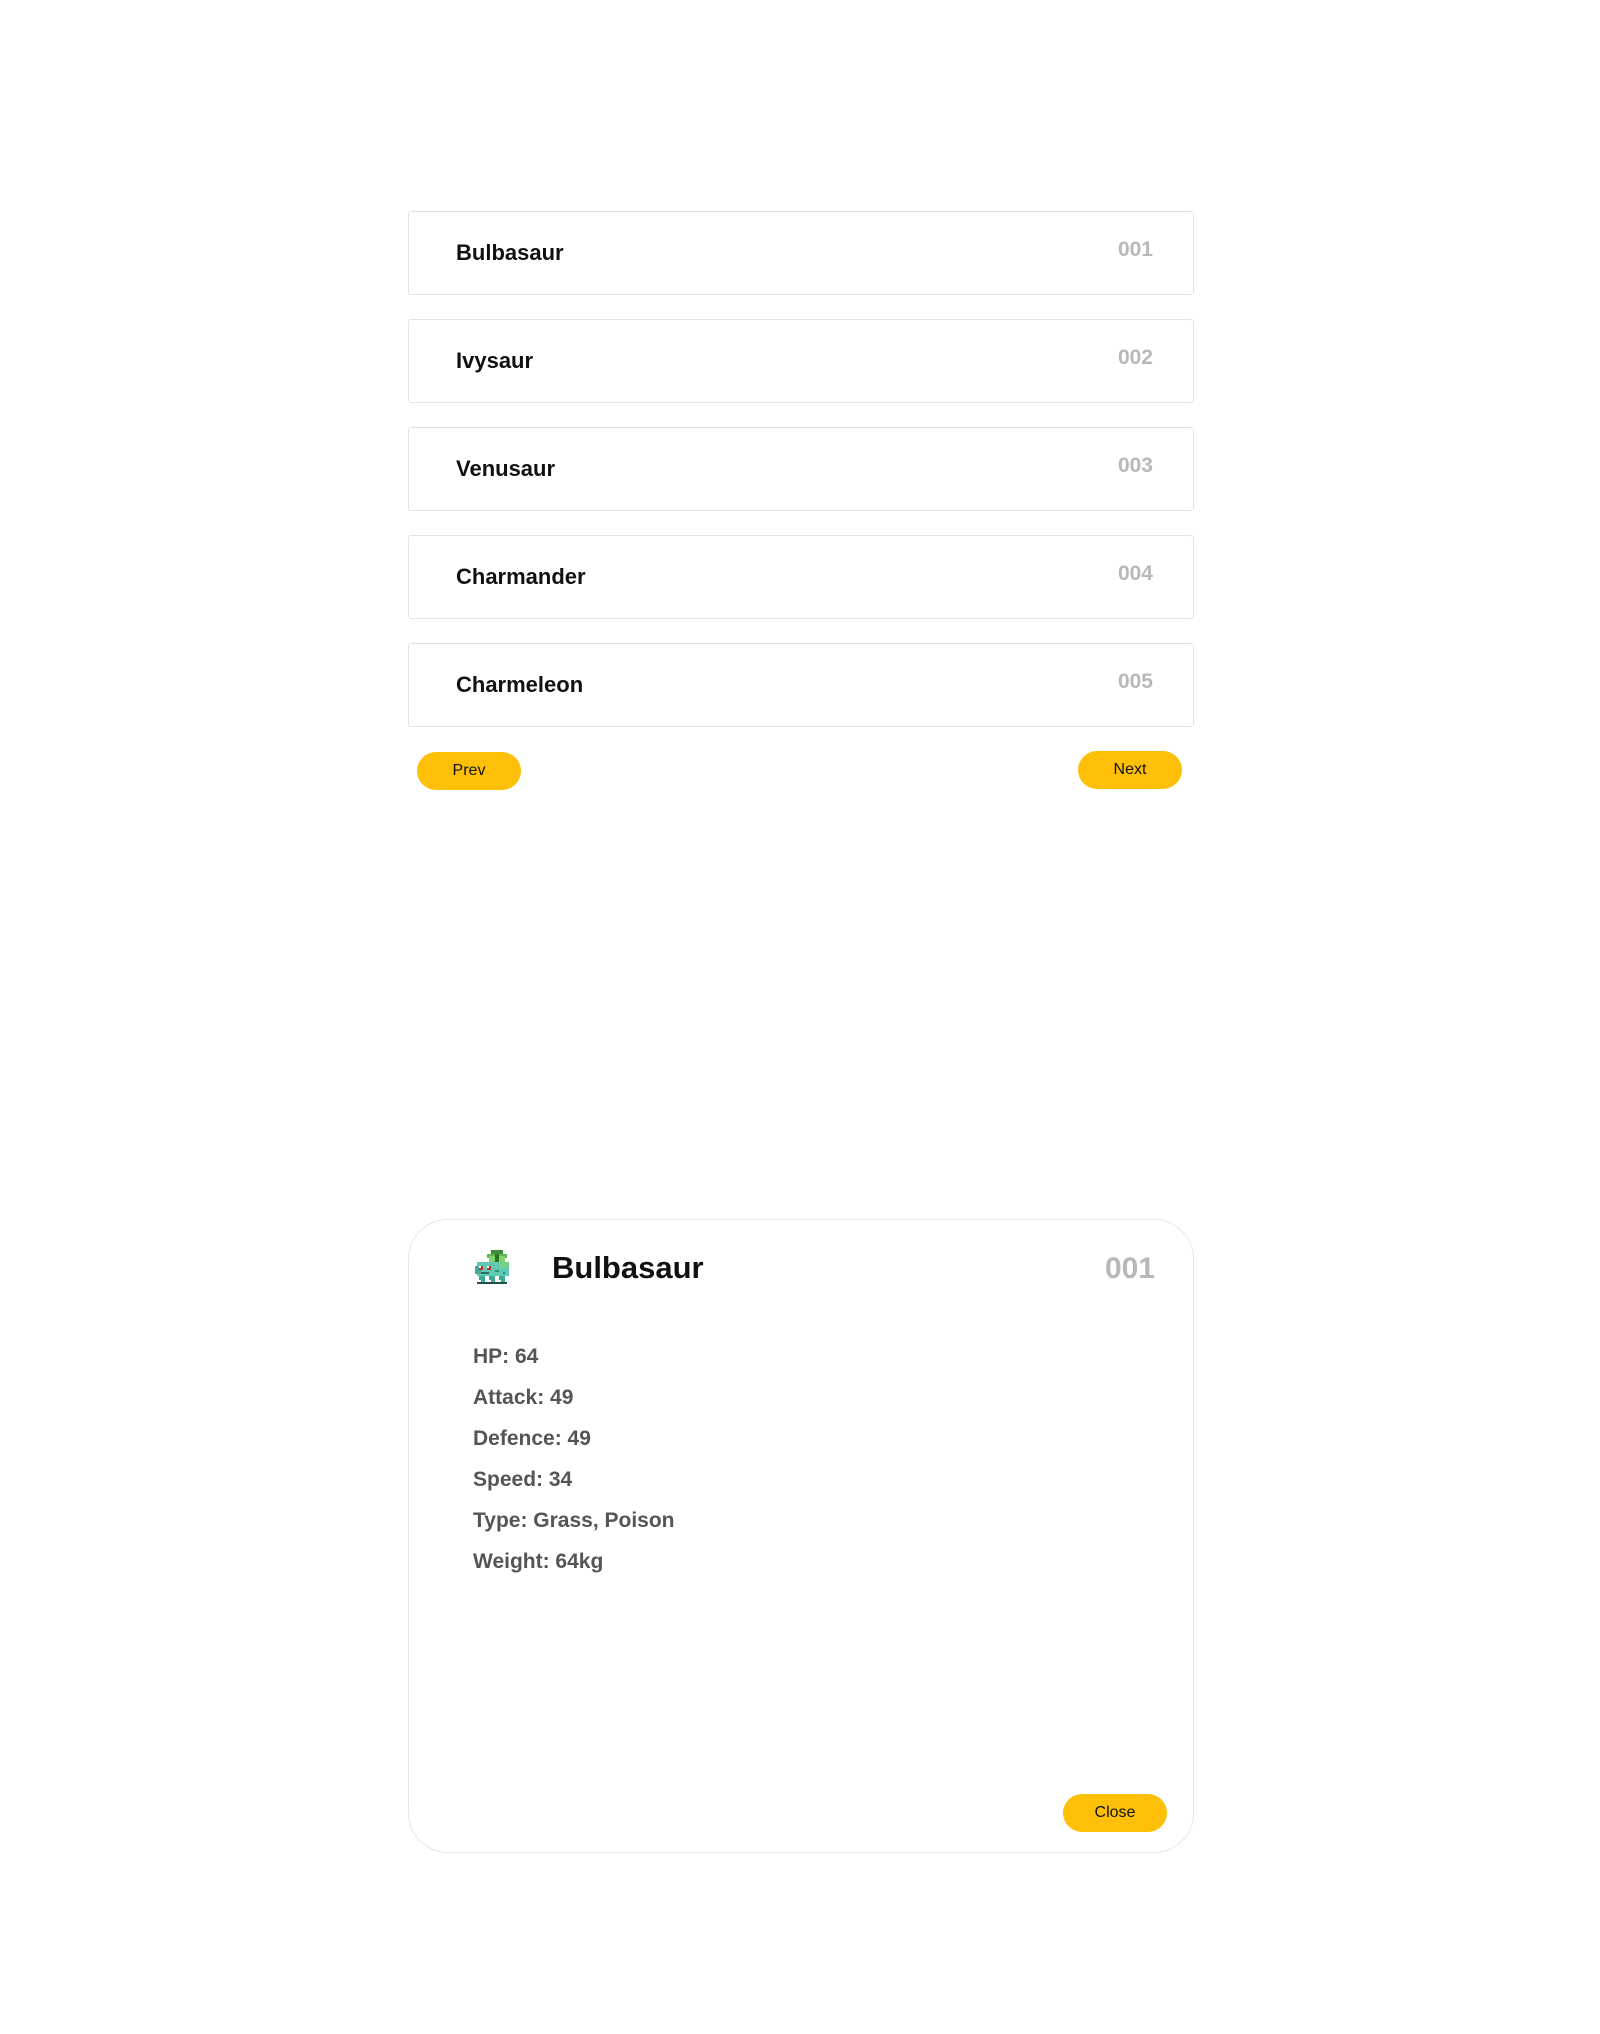 This screenshot has width=1600, height=2034. I want to click on pokemon-name: Venusaur, so click(506, 468).